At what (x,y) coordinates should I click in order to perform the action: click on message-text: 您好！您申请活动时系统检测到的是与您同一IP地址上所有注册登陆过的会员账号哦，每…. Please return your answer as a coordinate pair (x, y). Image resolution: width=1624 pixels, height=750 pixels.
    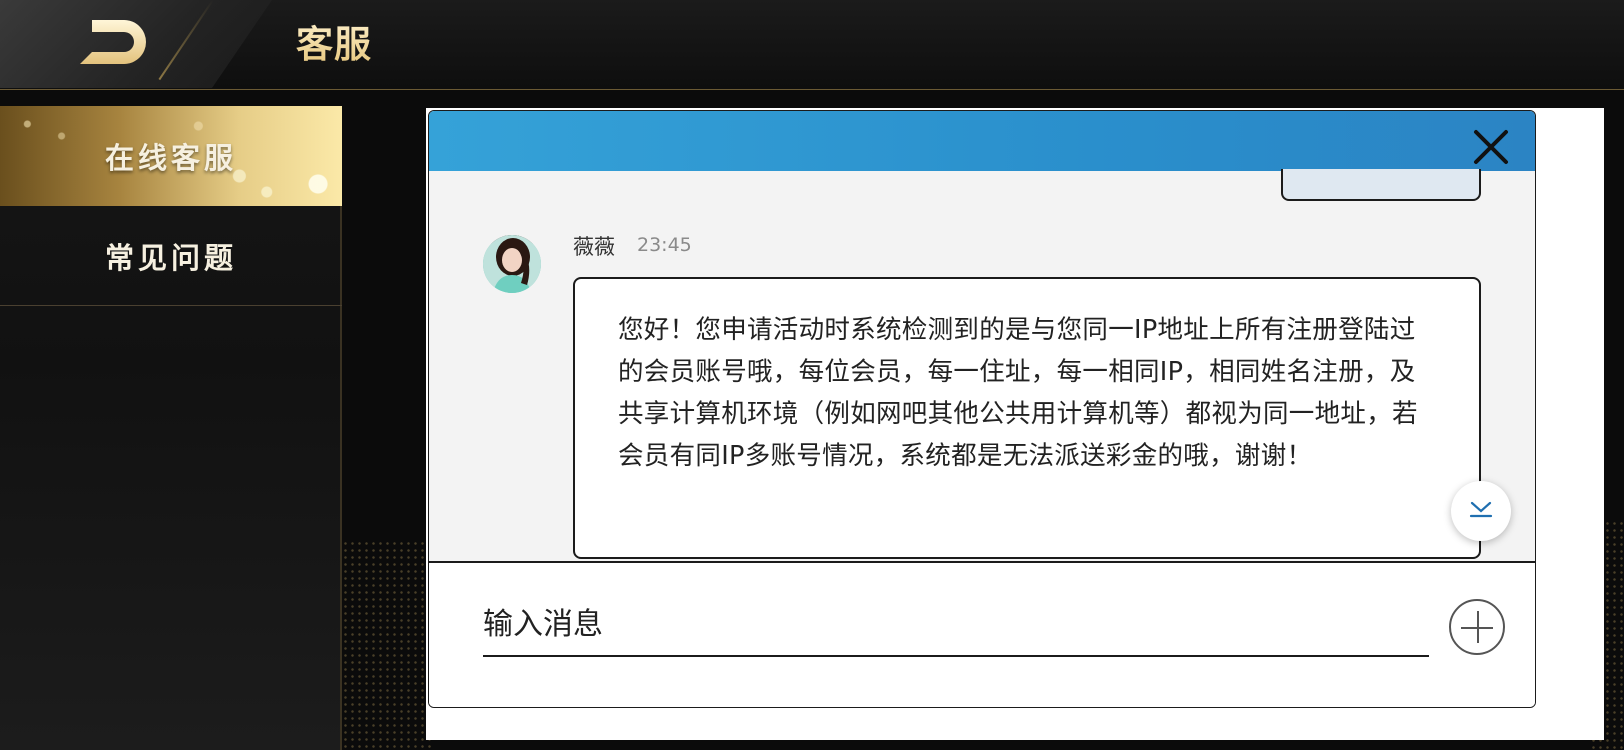
    Looking at the image, I should click on (1018, 393).